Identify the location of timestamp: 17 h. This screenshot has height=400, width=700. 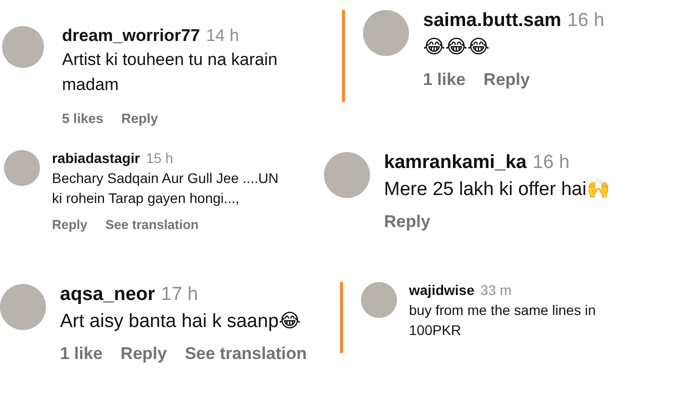
(179, 295).